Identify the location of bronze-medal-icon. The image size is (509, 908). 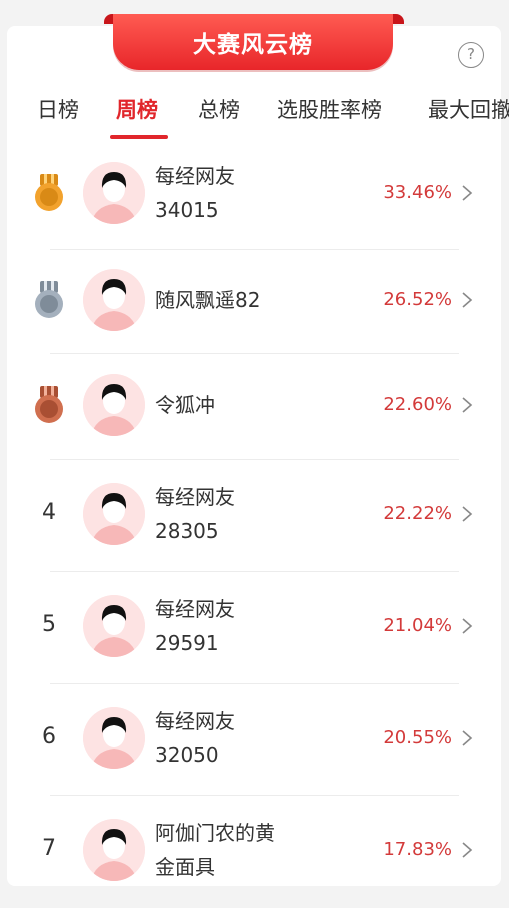
(49, 405).